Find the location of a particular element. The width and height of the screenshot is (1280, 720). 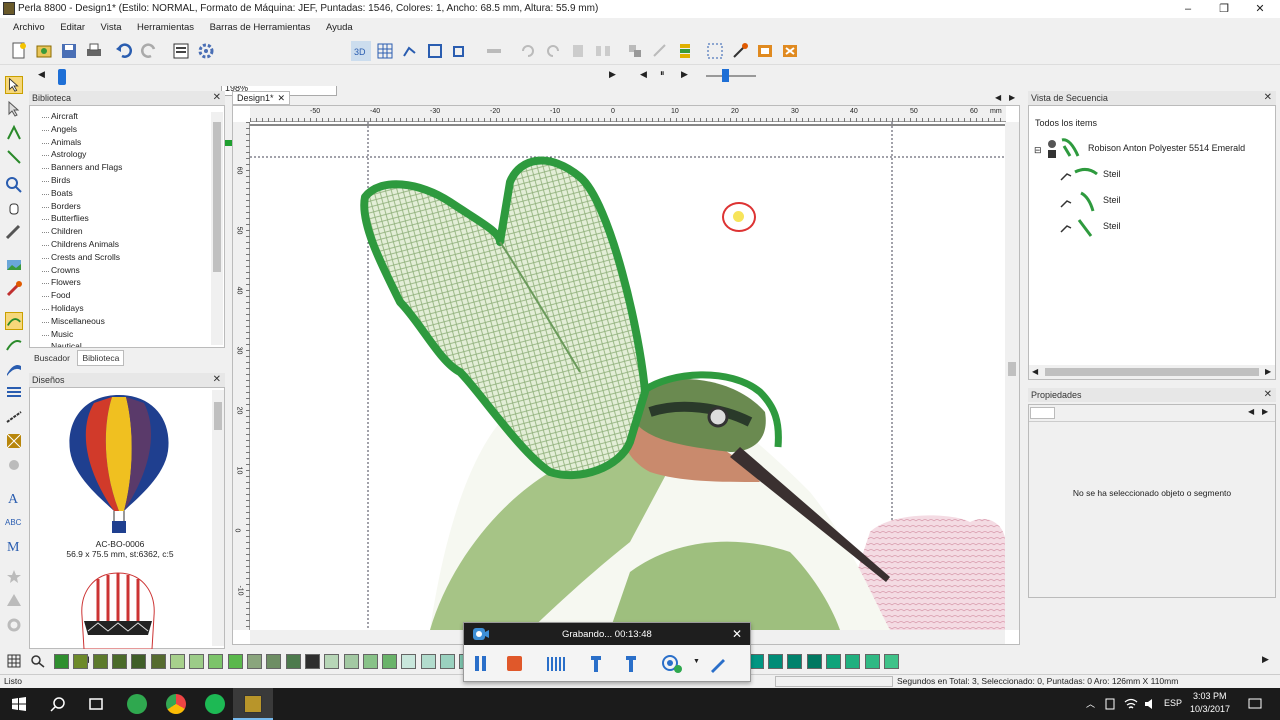

machine-icon is located at coordinates (765, 51).